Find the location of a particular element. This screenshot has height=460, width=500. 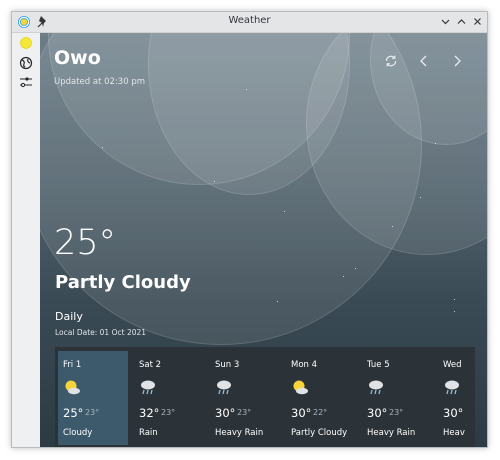

previous-location-button is located at coordinates (424, 61).